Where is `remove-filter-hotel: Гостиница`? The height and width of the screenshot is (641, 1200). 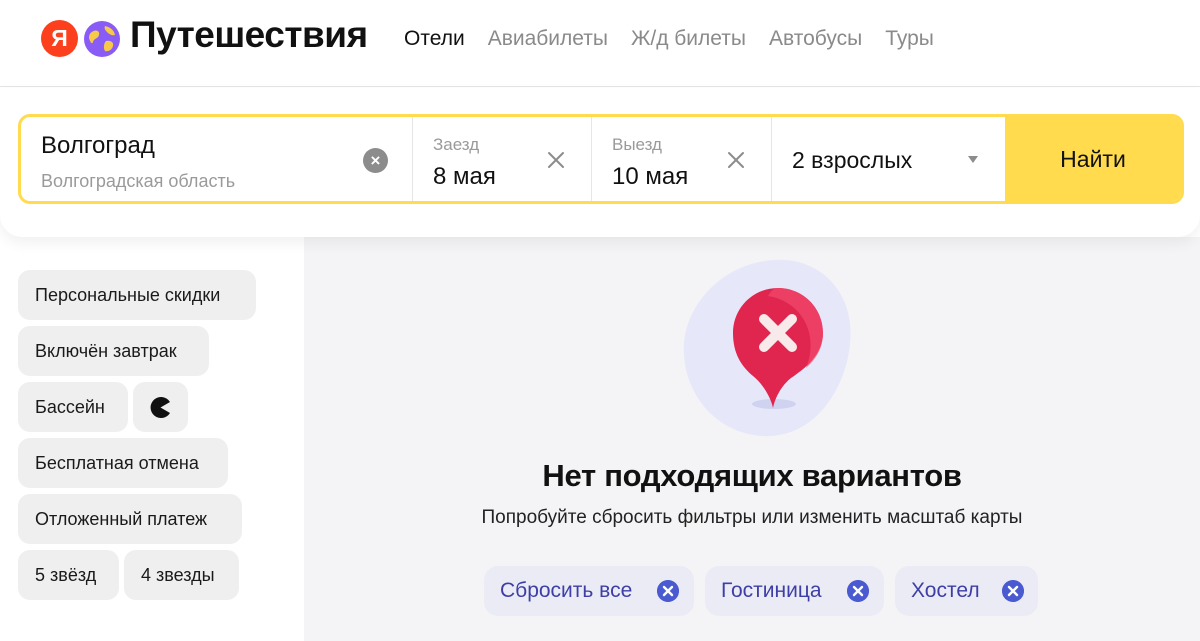
remove-filter-hotel: Гостиница is located at coordinates (794, 591).